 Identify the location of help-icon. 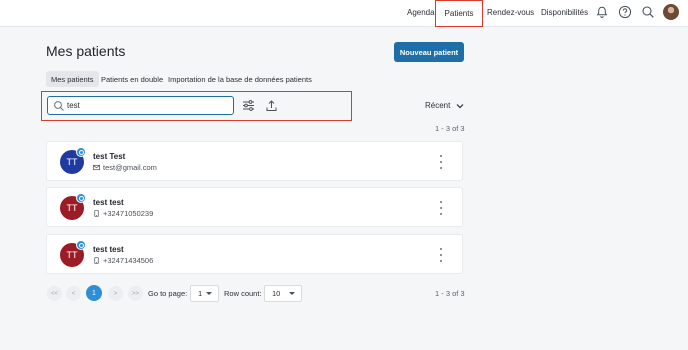
(625, 12).